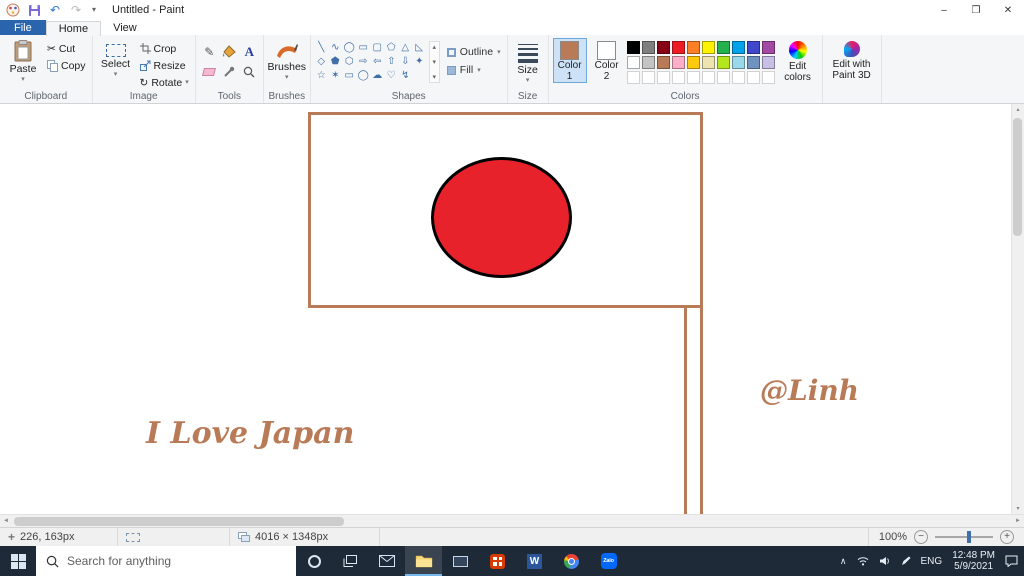  I want to click on app-icon-mail, so click(386, 561).